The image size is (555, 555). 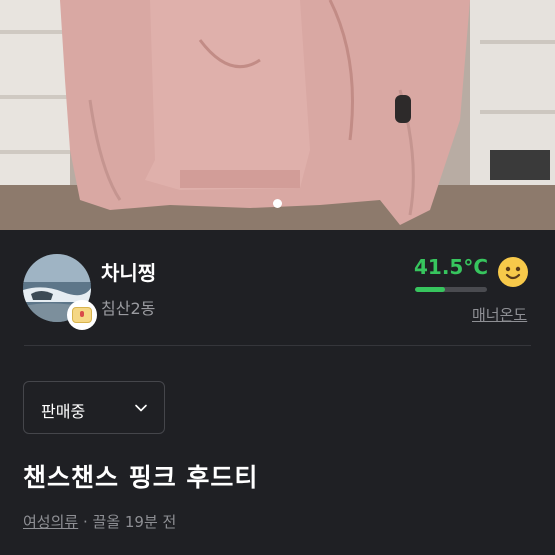 What do you see at coordinates (513, 272) in the screenshot?
I see `smile-face-icon` at bounding box center [513, 272].